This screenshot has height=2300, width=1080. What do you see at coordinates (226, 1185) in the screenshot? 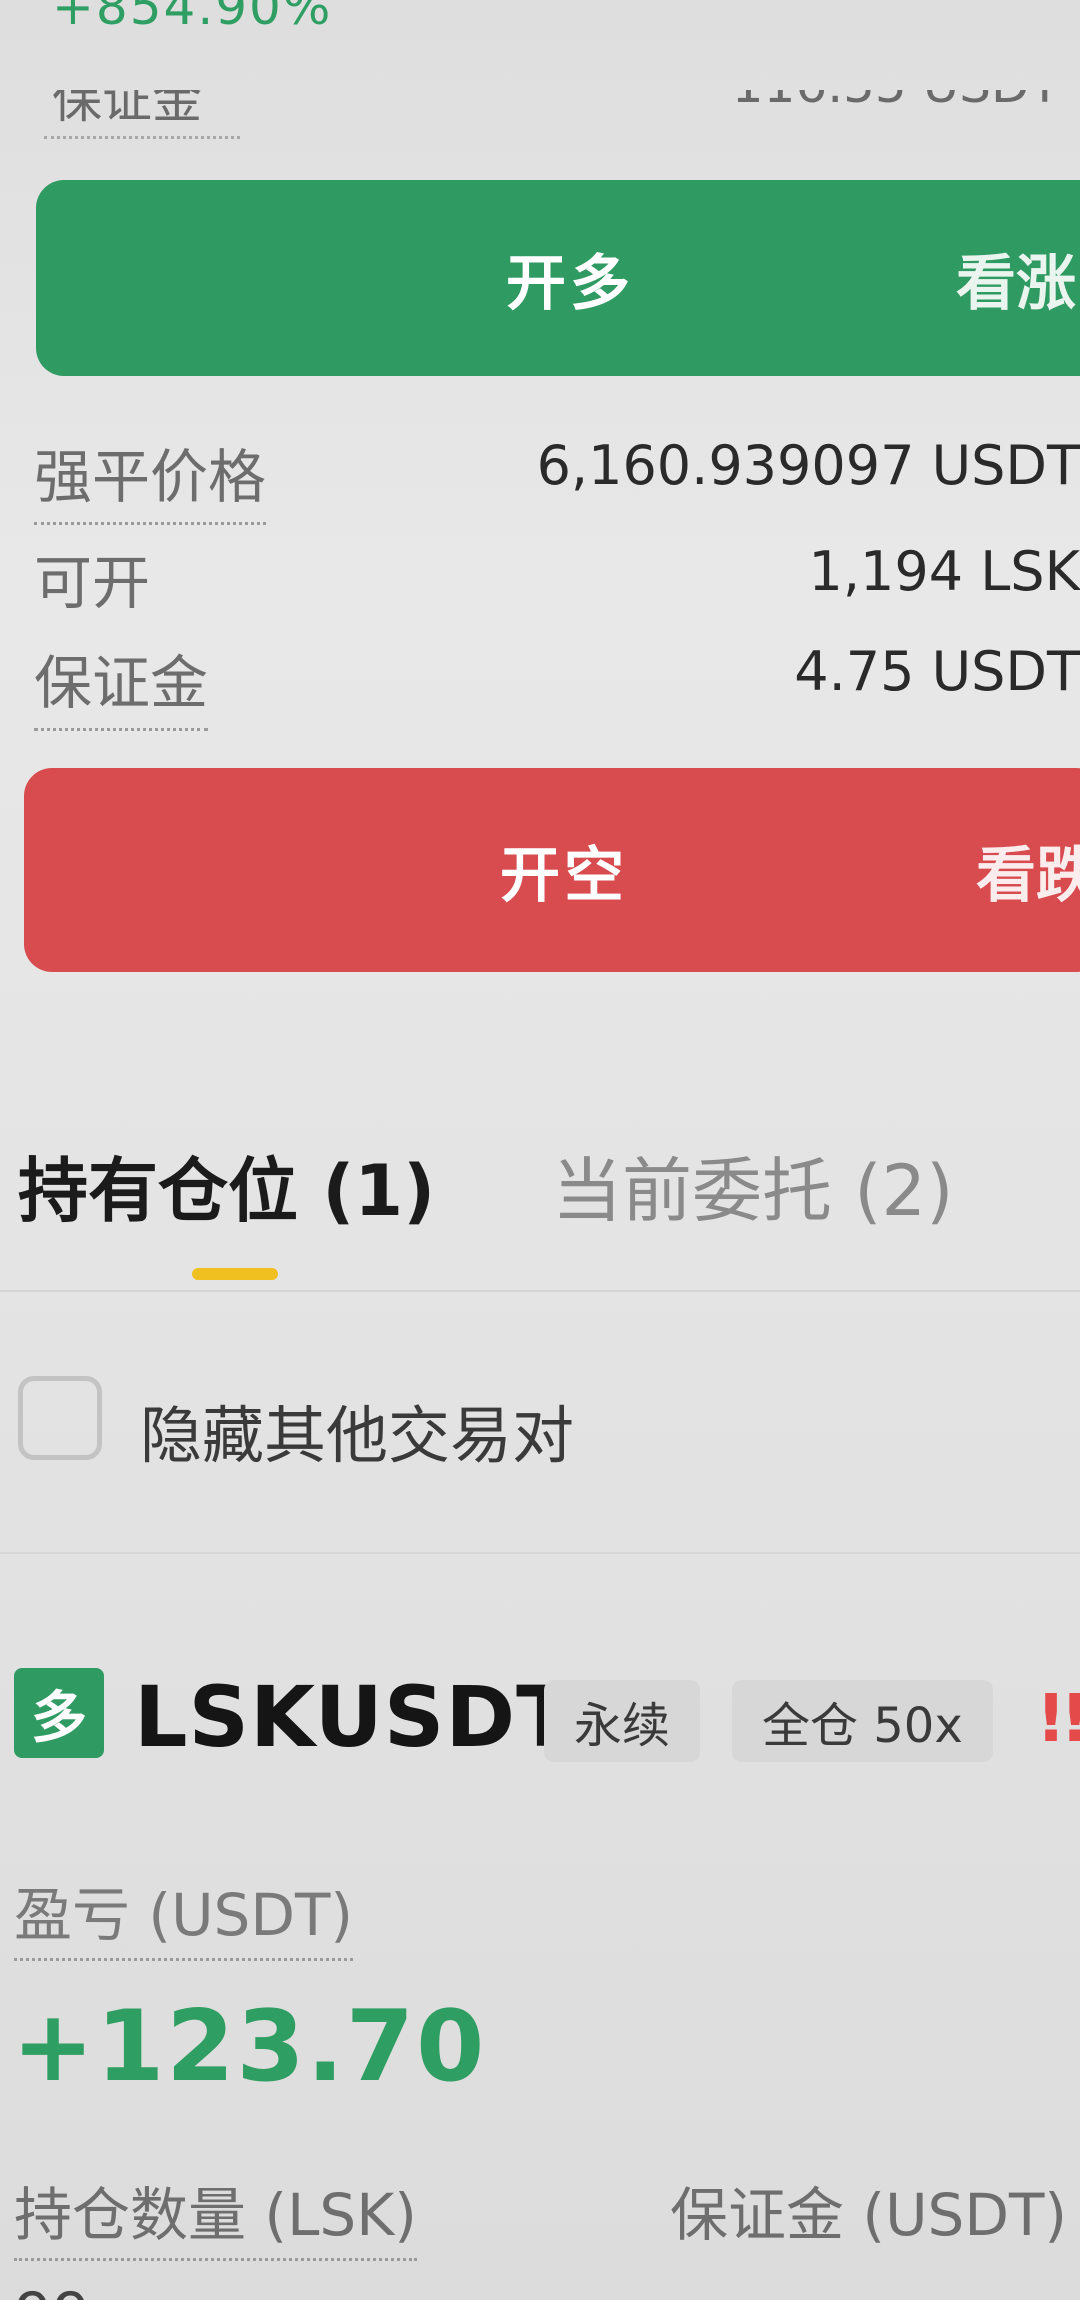
I see `tab-positions: 持有仓位 (1)` at bounding box center [226, 1185].